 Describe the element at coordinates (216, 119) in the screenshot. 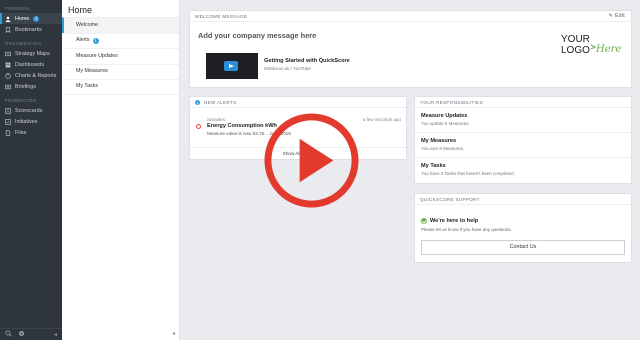

I see `alert-group: Samples` at that location.